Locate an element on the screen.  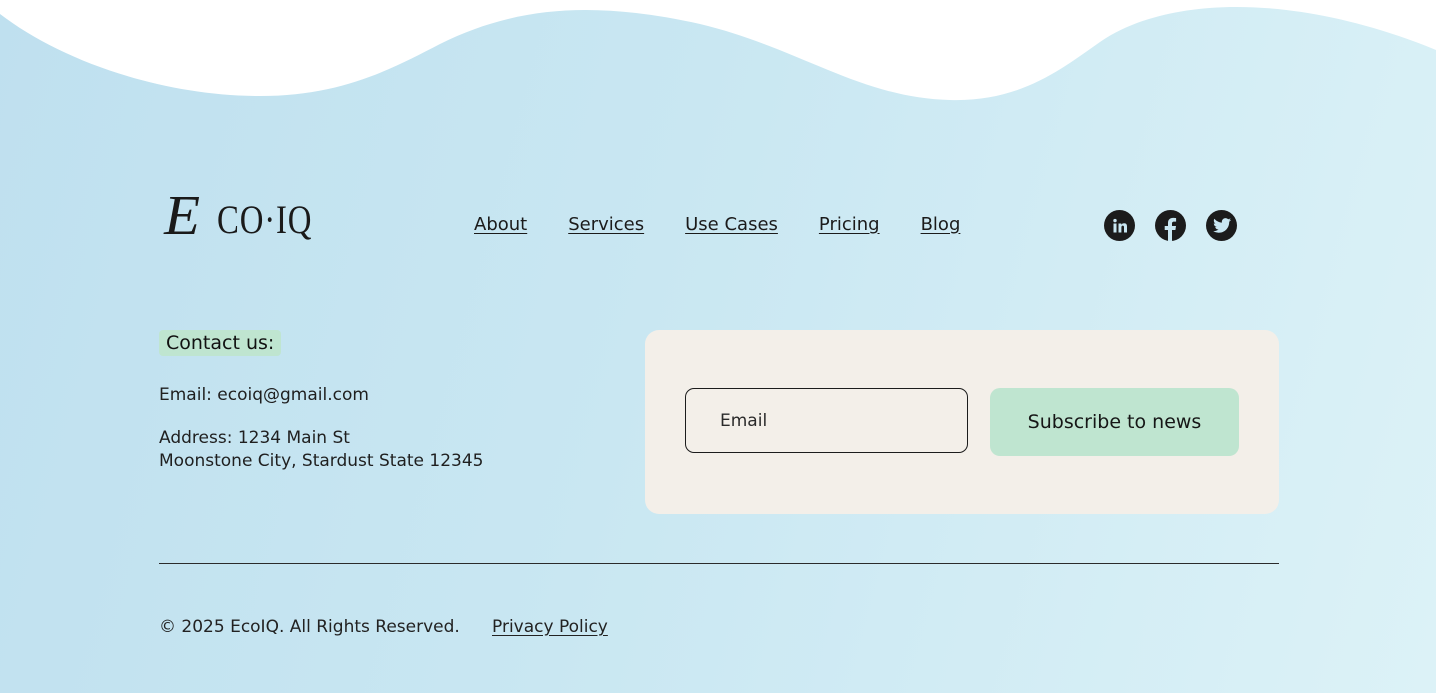
social-links is located at coordinates (1170, 225).